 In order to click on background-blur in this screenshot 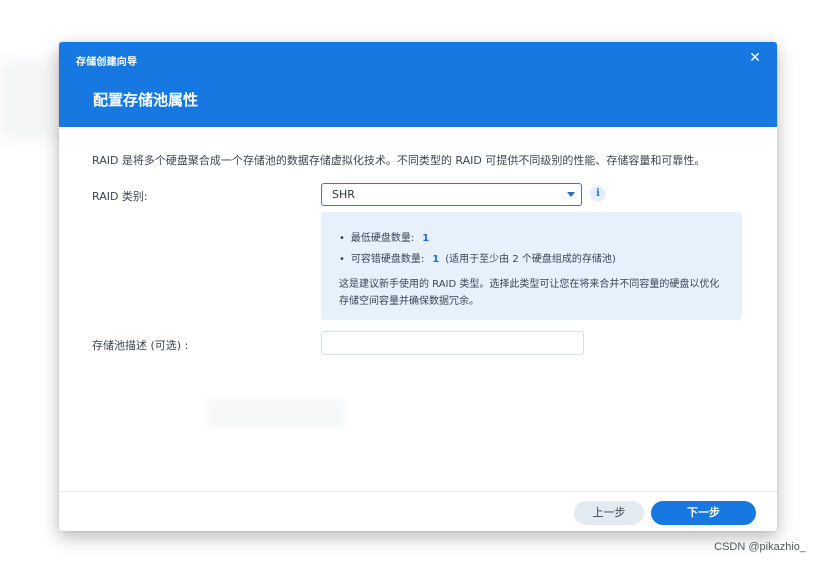, I will do `click(30, 100)`.